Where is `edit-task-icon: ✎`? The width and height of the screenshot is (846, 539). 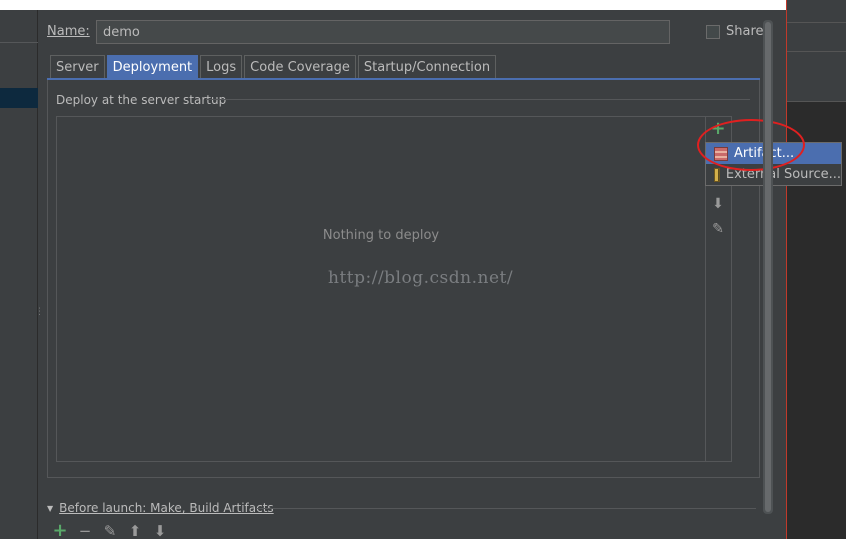 edit-task-icon: ✎ is located at coordinates (110, 531).